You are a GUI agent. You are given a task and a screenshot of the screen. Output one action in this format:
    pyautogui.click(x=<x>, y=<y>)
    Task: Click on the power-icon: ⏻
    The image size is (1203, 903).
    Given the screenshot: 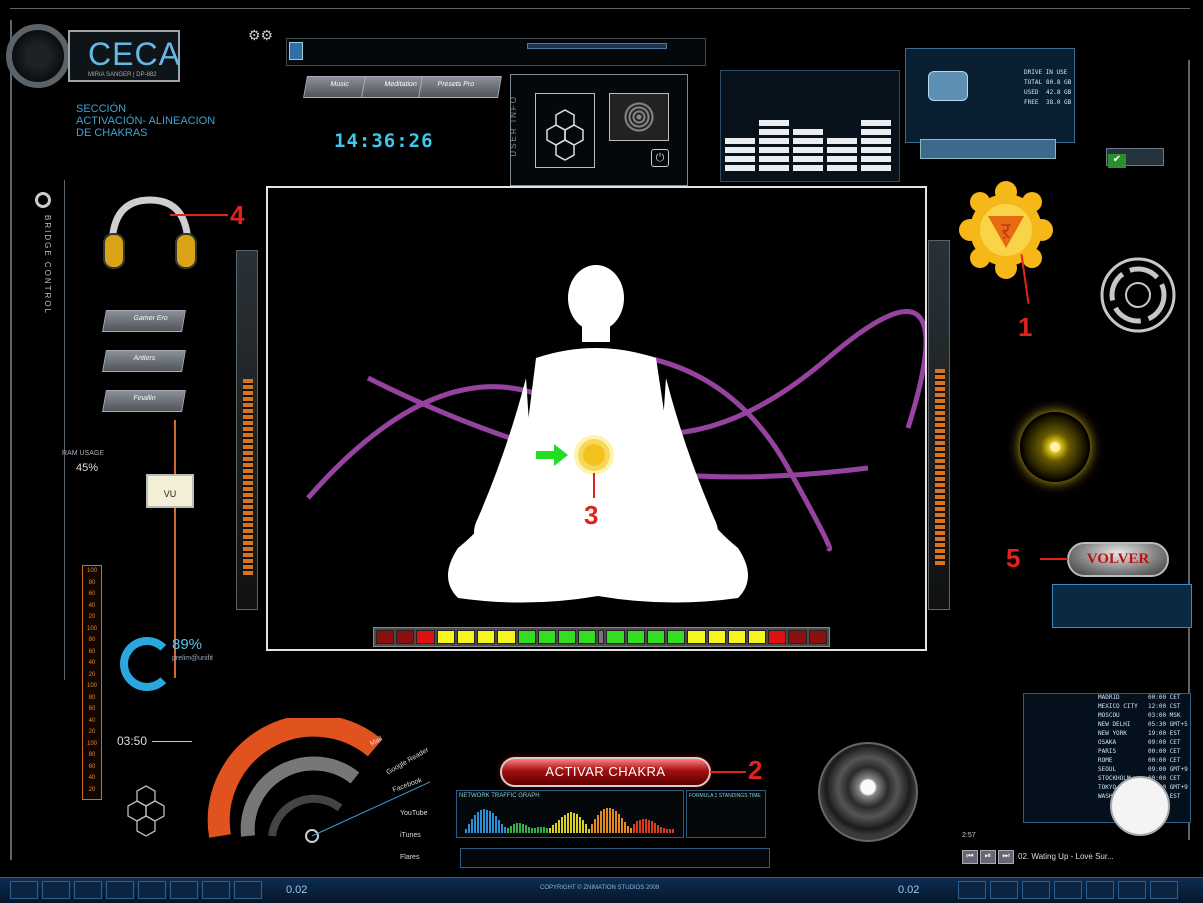 What is the action you would take?
    pyautogui.click(x=660, y=158)
    